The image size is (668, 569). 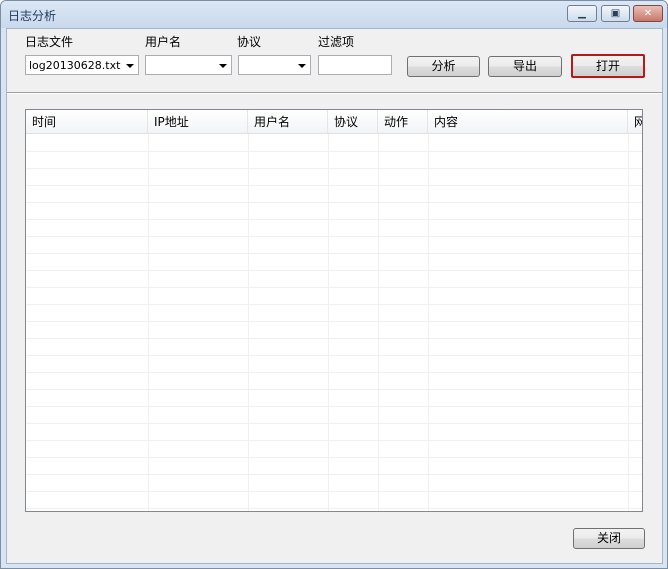 I want to click on column-header-action: 动作, so click(x=403, y=122).